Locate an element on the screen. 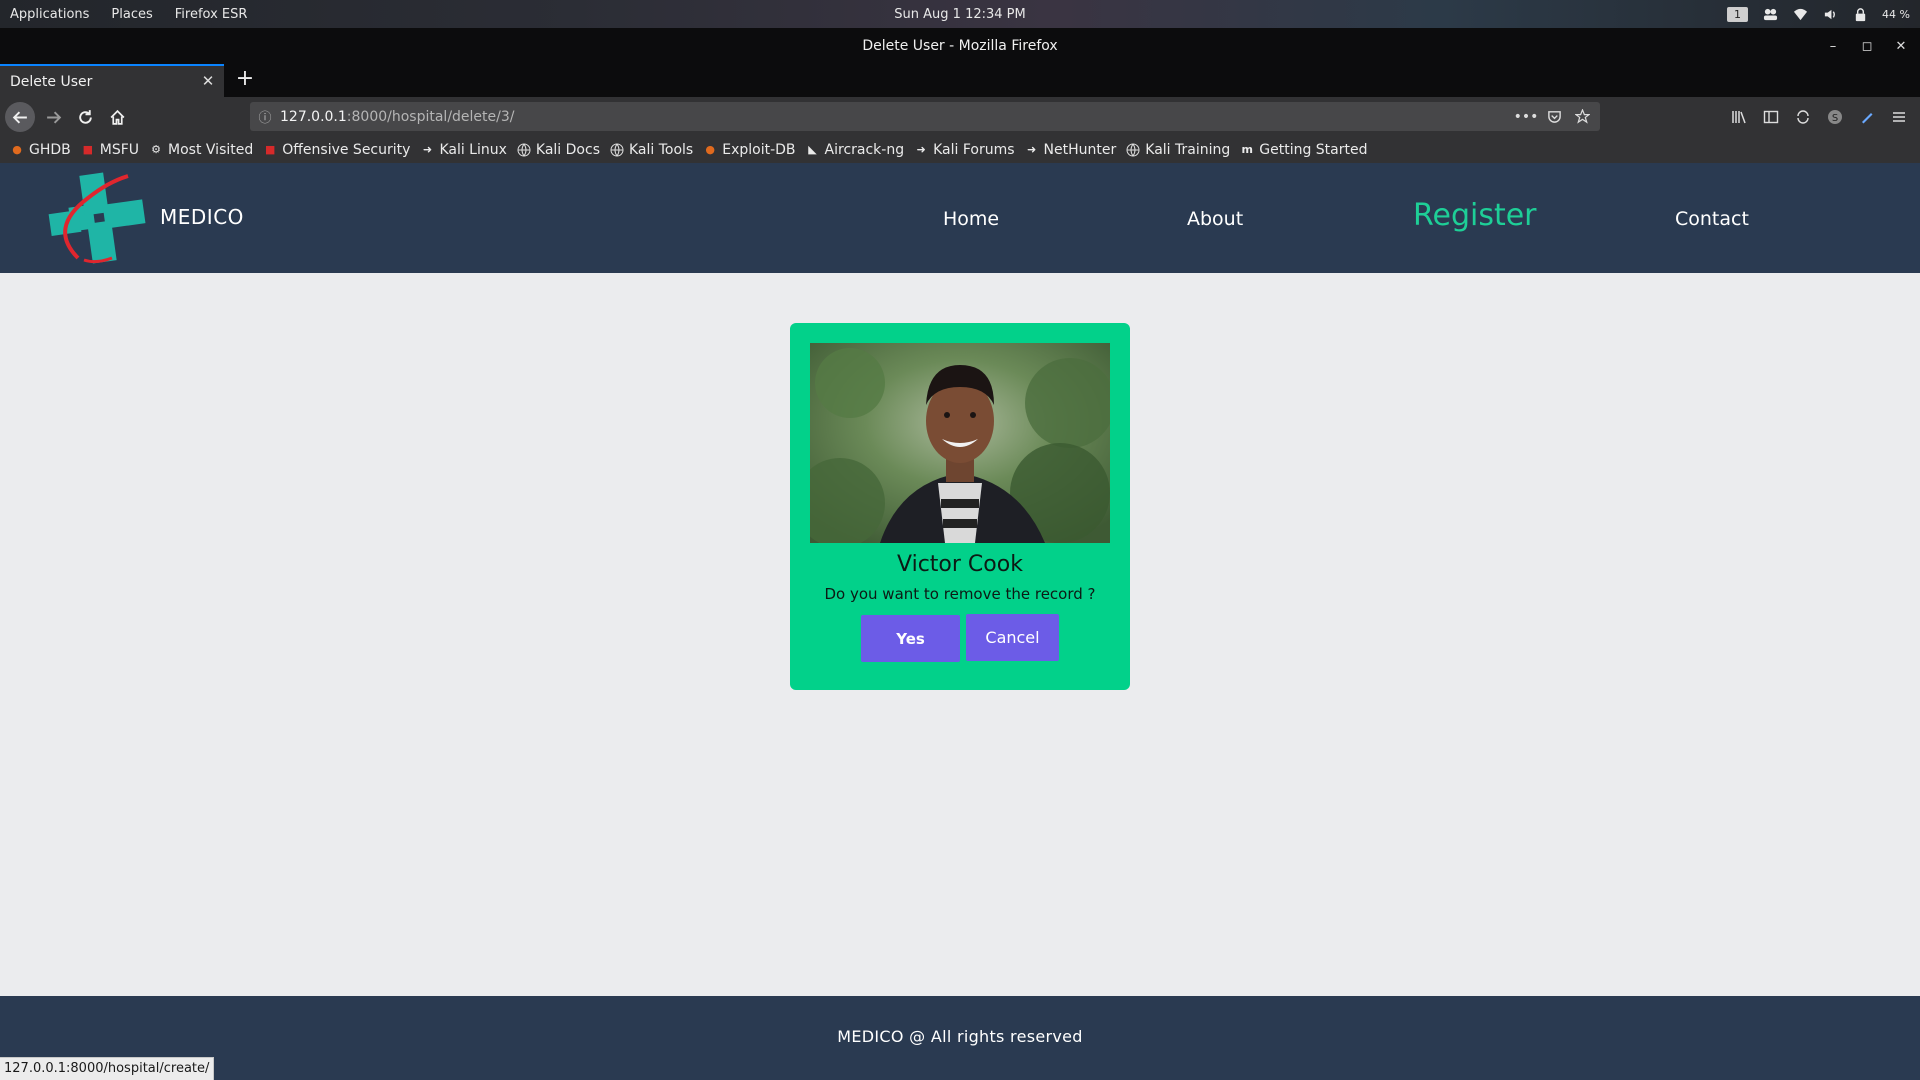 The width and height of the screenshot is (1920, 1080). bookmark-label: GHDB is located at coordinates (50, 149).